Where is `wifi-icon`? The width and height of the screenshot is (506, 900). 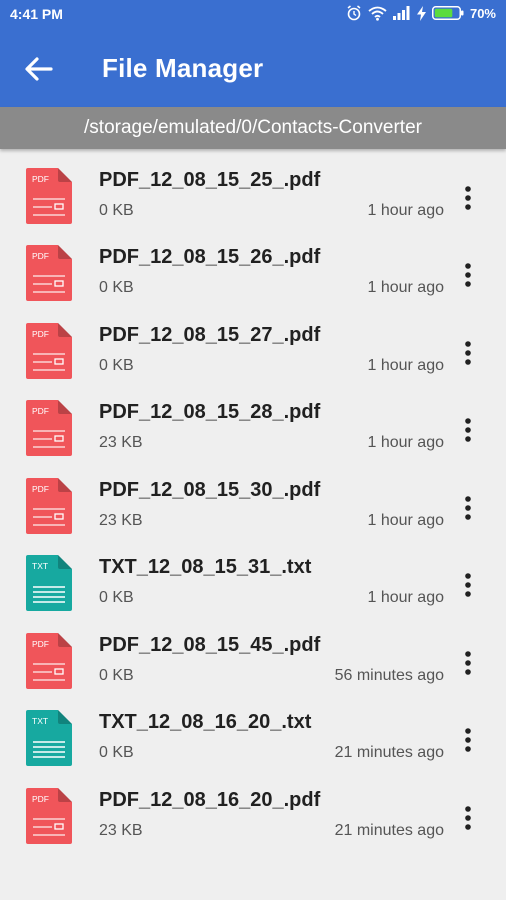 wifi-icon is located at coordinates (377, 13).